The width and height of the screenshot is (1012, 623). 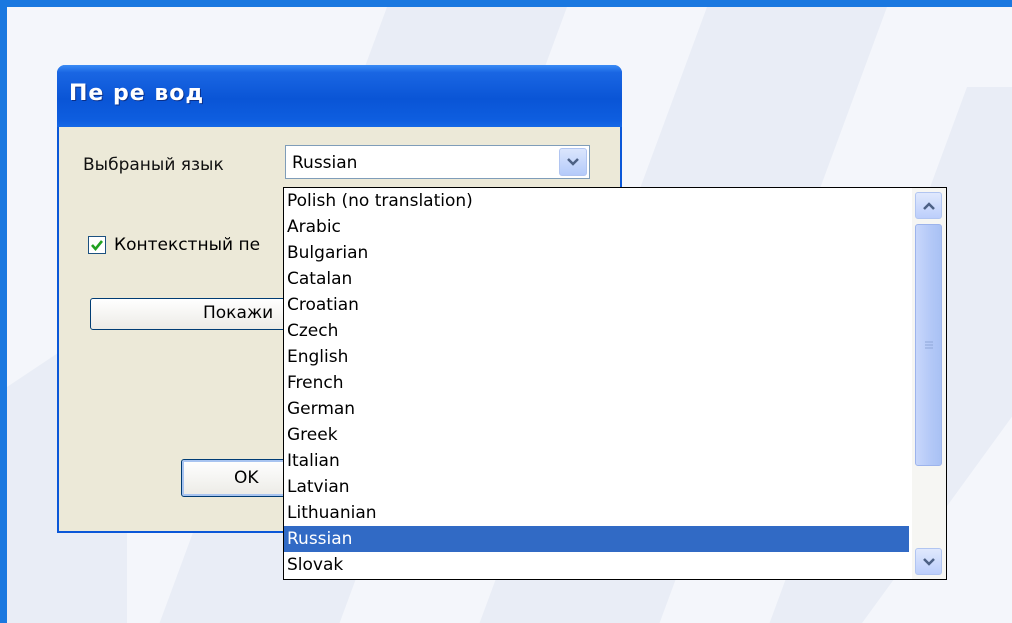 What do you see at coordinates (596, 201) in the screenshot?
I see `list-item: Polish (no translation)` at bounding box center [596, 201].